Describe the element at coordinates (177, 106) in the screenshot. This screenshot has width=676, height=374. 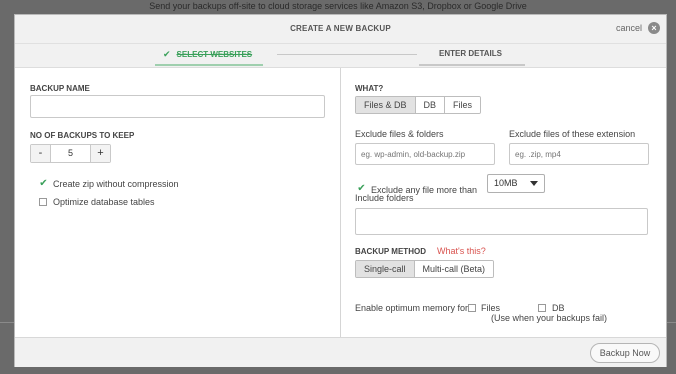
I see `backup-name-input` at that location.